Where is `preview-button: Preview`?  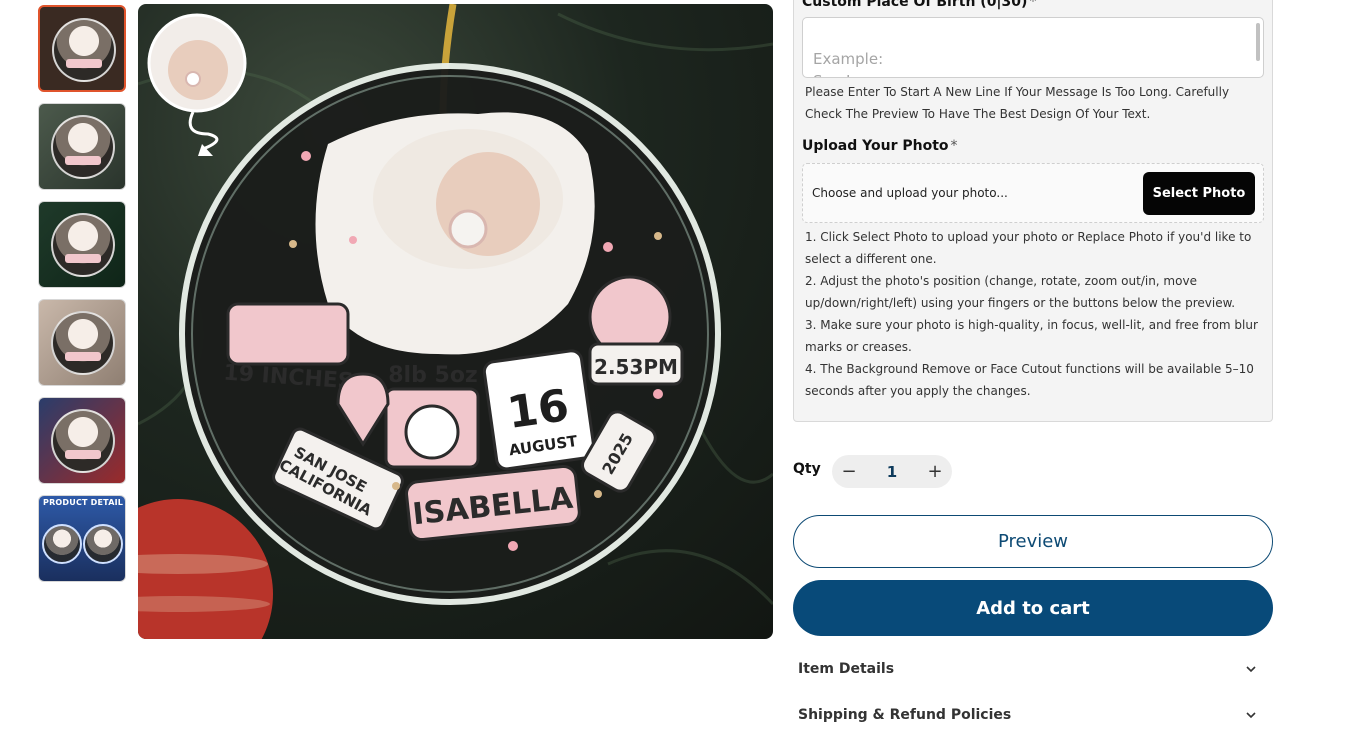
preview-button: Preview is located at coordinates (1033, 541).